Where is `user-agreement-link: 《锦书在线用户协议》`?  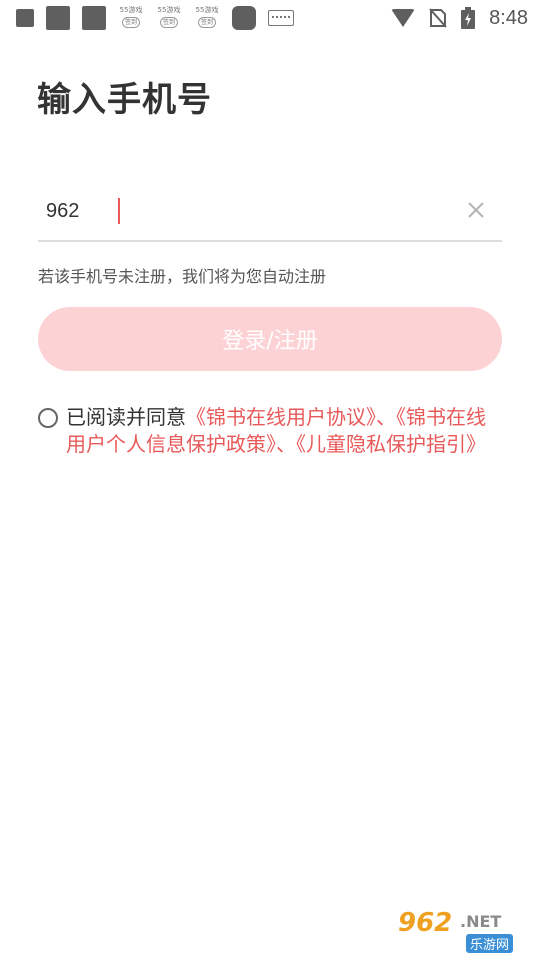 user-agreement-link: 《锦书在线用户协议》 is located at coordinates (281, 417).